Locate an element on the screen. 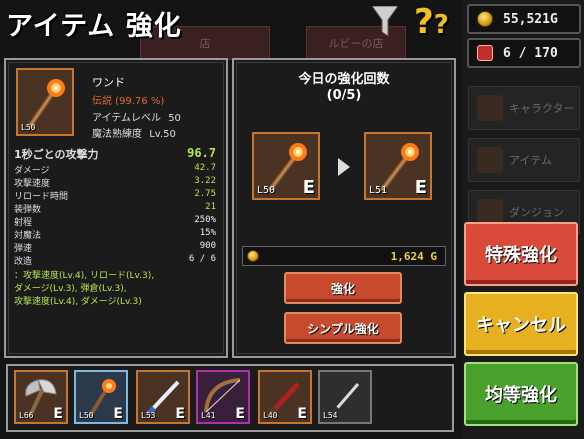 The width and height of the screenshot is (584, 439). enhance-to-level: L51 is located at coordinates (378, 190).